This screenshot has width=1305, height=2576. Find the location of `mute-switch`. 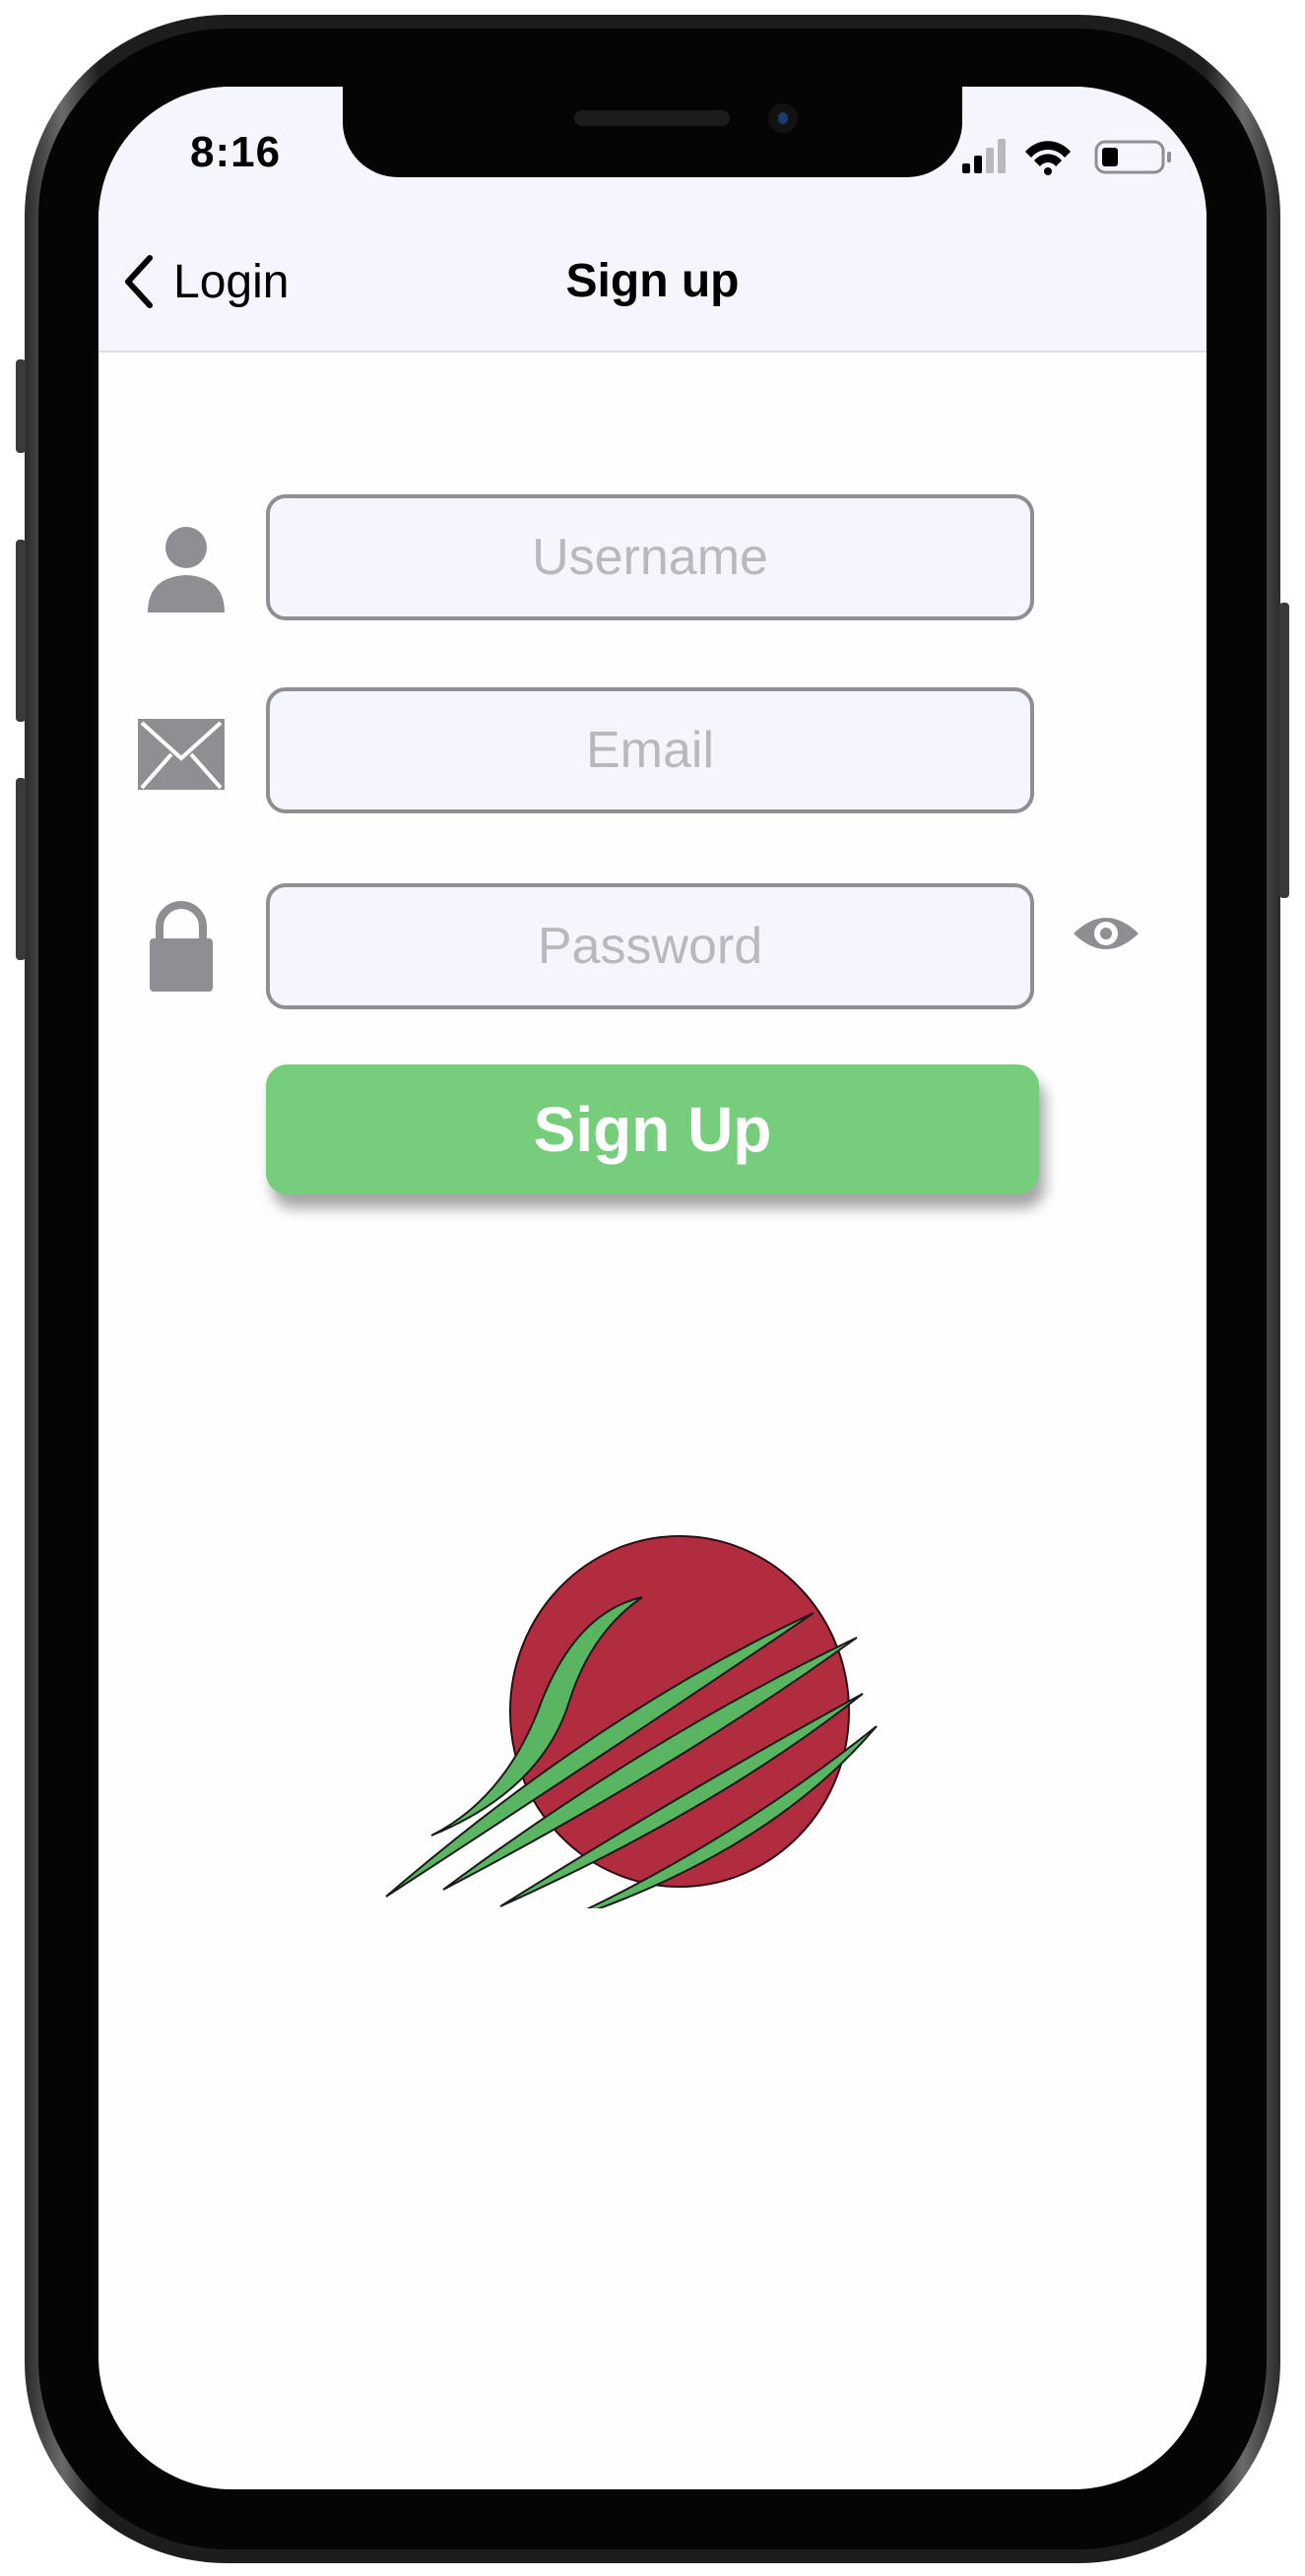

mute-switch is located at coordinates (21, 406).